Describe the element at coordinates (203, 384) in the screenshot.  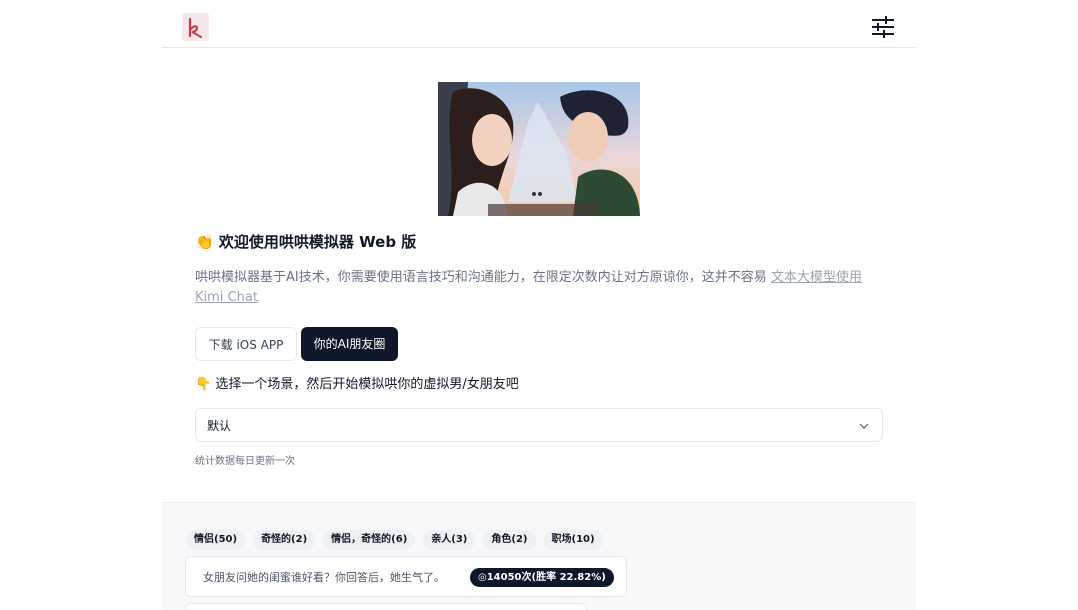
I see `point-down-icon: 👇` at that location.